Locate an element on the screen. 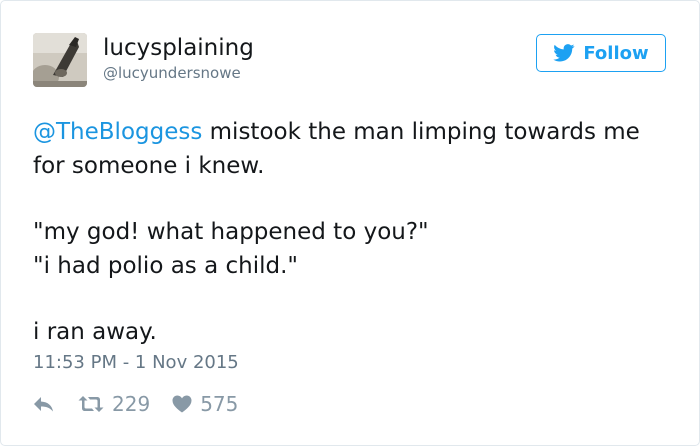  reply-icon is located at coordinates (43, 404).